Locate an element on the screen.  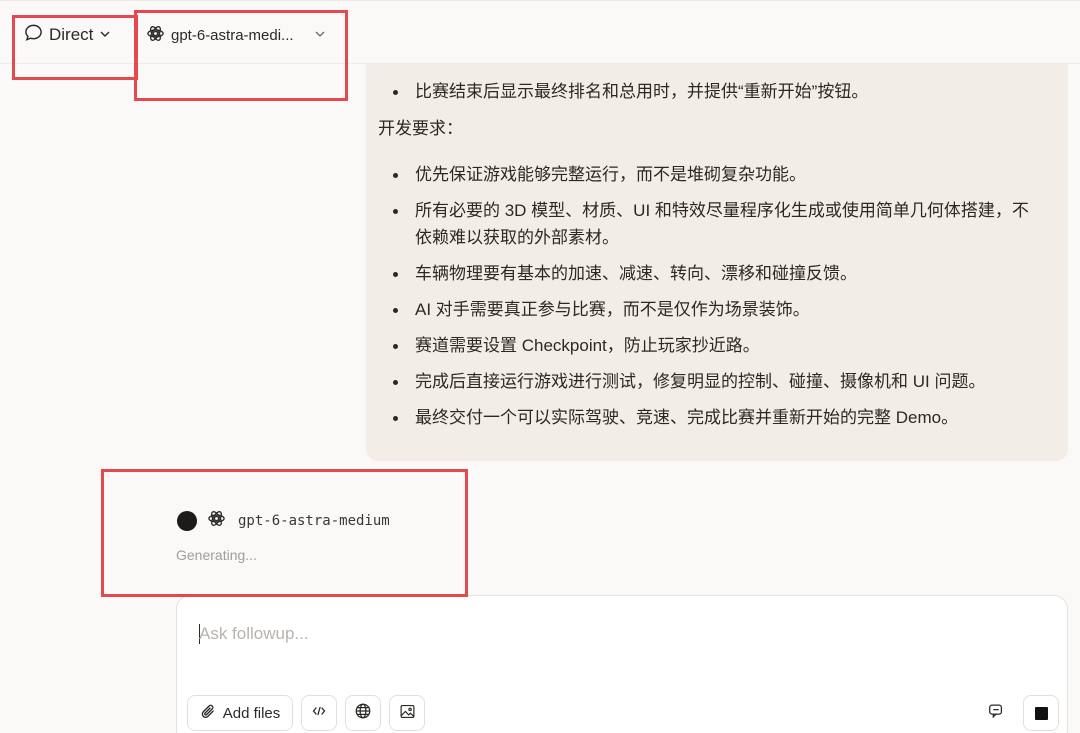
image-icon is located at coordinates (407, 713).